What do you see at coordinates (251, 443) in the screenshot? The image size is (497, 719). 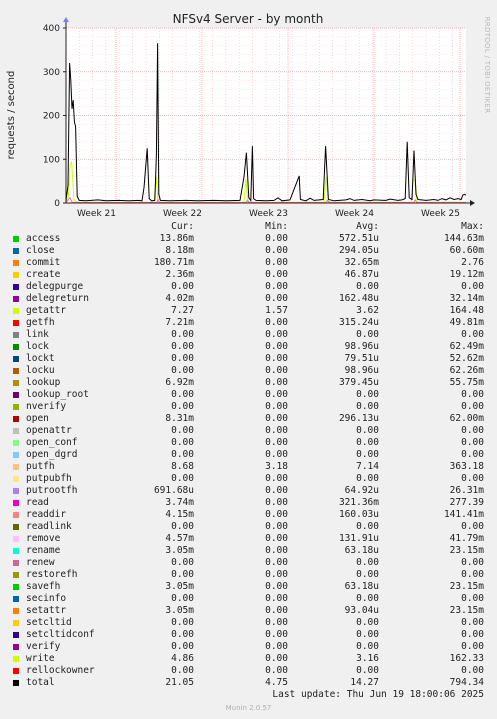 I see `legend-row-open_conf: open_conf 0.00 0.00 0.00 0.00` at bounding box center [251, 443].